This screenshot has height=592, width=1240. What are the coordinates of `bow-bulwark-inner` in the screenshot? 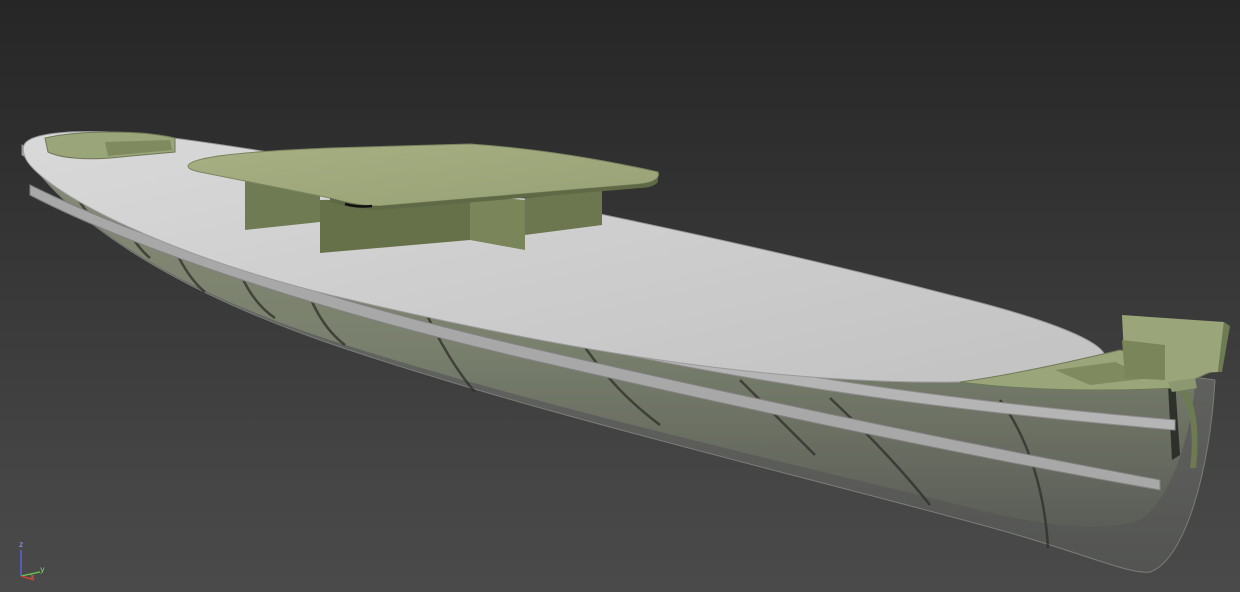 It's located at (1143, 360).